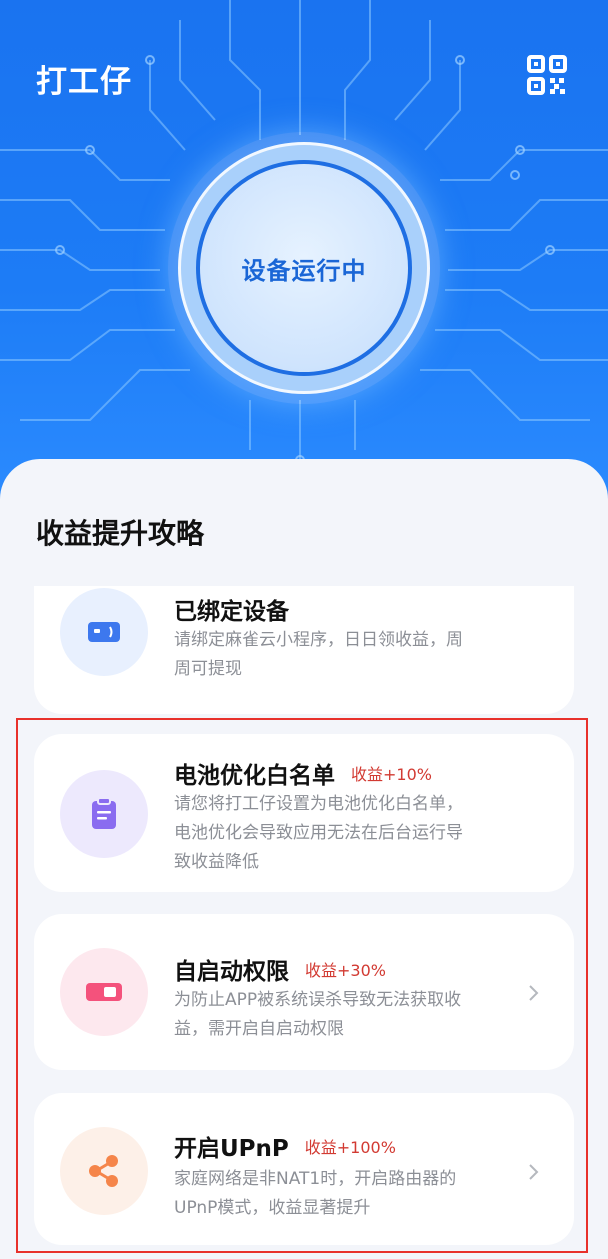 This screenshot has width=608, height=1259. Describe the element at coordinates (254, 776) in the screenshot. I see `card-title-text: 电池优化白名单` at that location.